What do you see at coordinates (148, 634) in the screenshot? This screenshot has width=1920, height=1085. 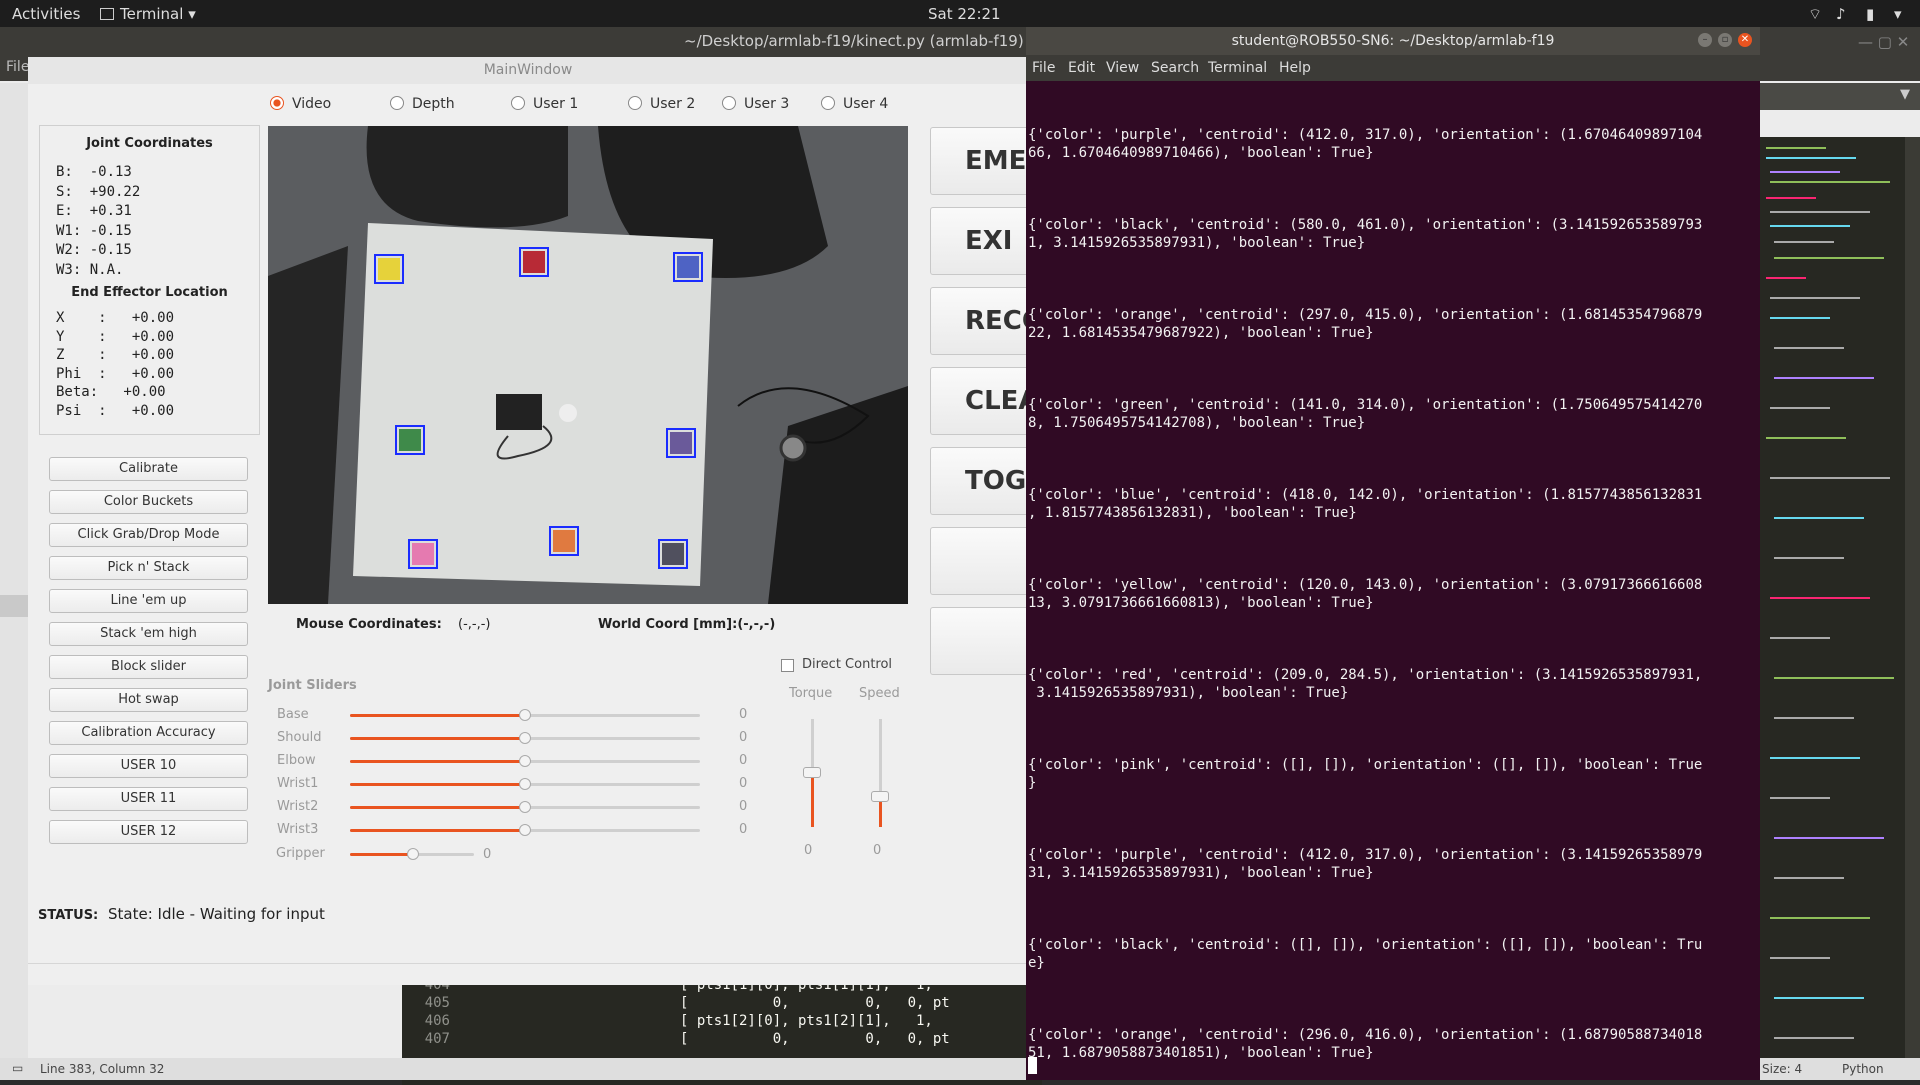 I see `stack-em-high-button: Stack 'em high` at bounding box center [148, 634].